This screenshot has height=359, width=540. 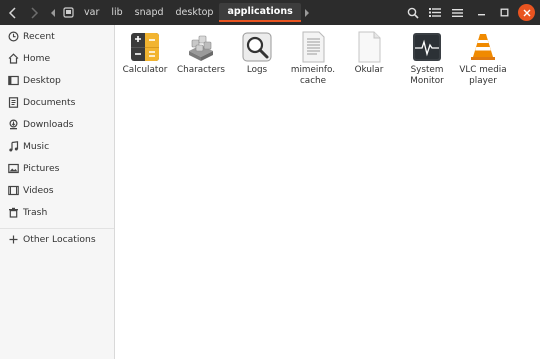 What do you see at coordinates (59, 239) in the screenshot?
I see `sidebar-item-label: Other Locations` at bounding box center [59, 239].